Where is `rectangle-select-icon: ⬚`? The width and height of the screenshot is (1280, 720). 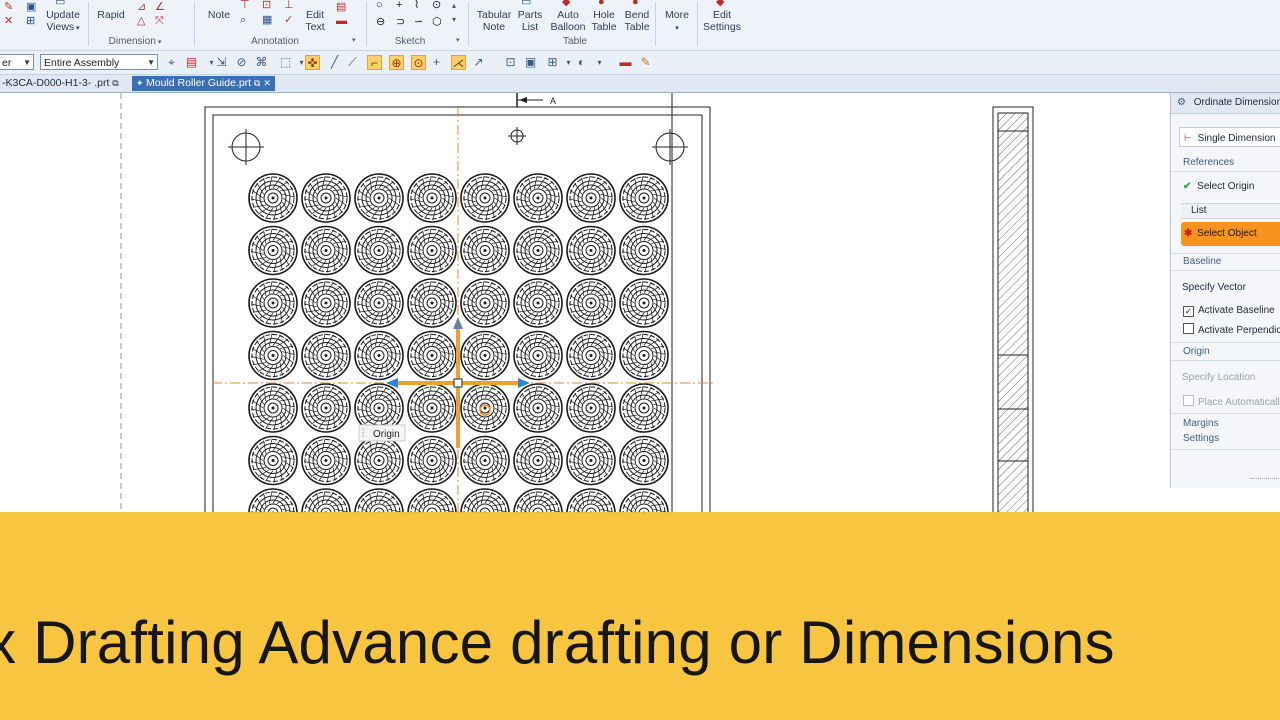 rectangle-select-icon: ⬚ is located at coordinates (285, 62).